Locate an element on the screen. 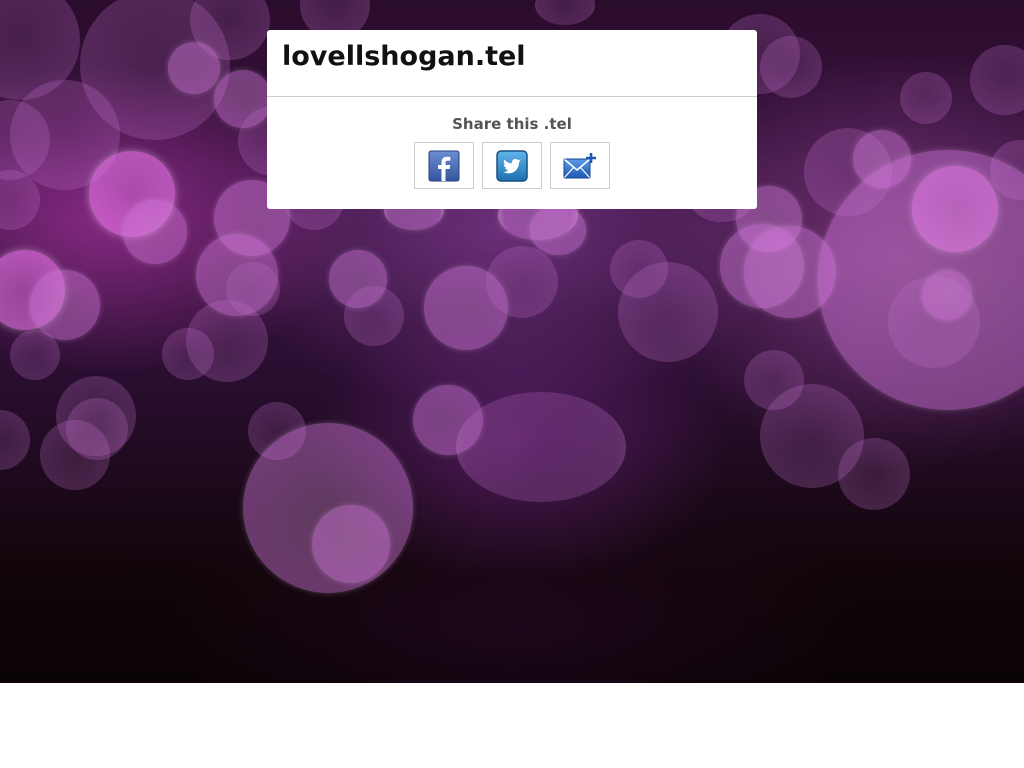 The height and width of the screenshot is (768, 1024). email-add-icon is located at coordinates (580, 166).